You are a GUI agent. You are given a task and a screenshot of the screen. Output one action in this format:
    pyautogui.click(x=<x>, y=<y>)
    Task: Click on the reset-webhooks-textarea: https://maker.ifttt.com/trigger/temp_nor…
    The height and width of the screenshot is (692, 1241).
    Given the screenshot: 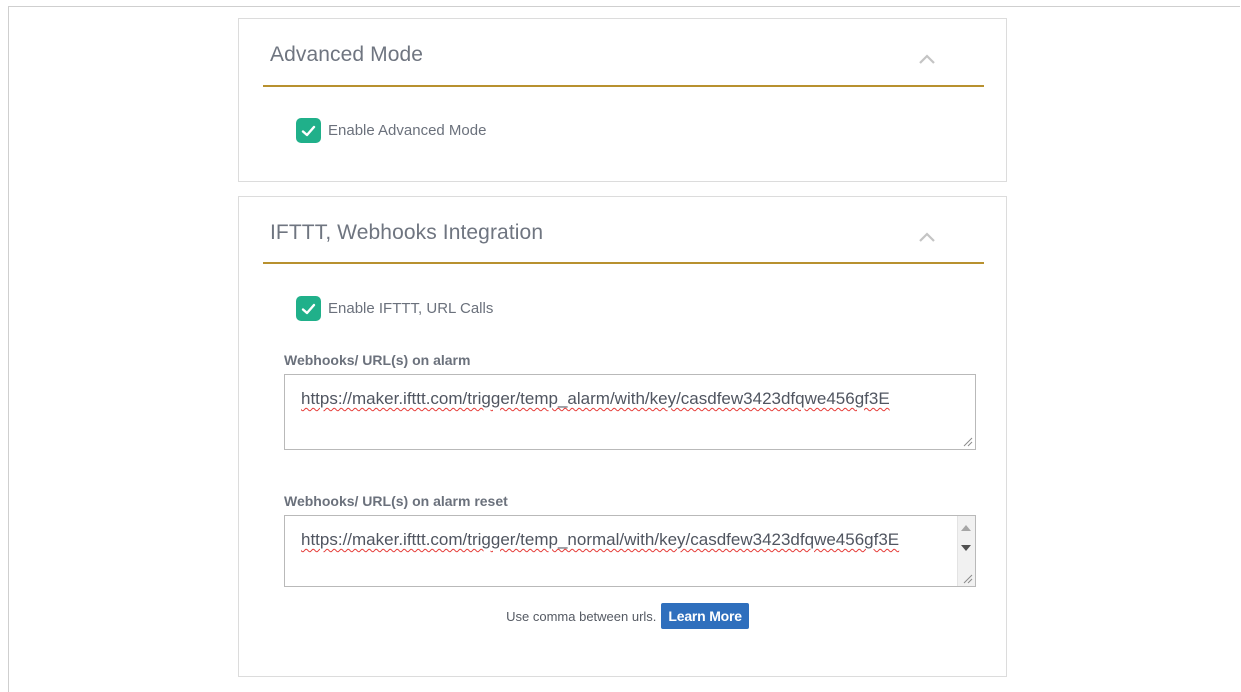 What is the action you would take?
    pyautogui.click(x=630, y=551)
    